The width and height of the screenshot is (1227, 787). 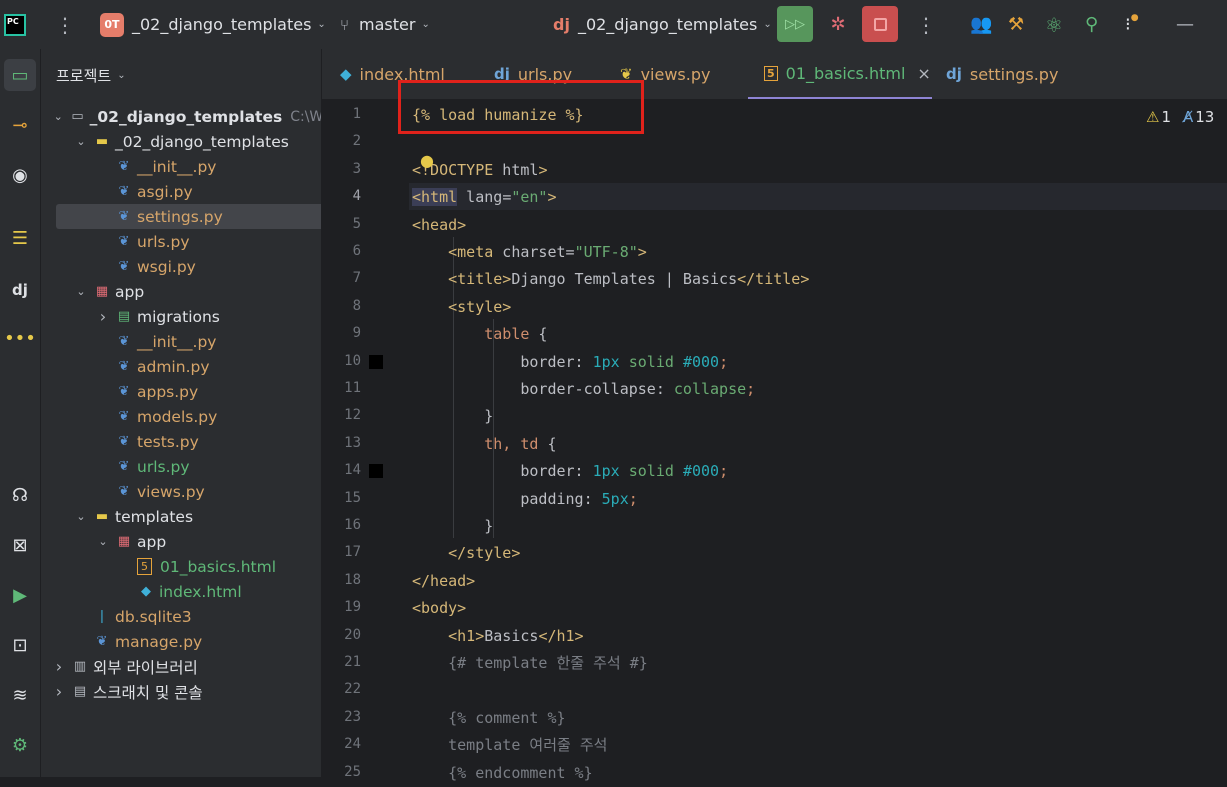 I want to click on tree-item: ⌄ ▬ templates, so click(x=181, y=516).